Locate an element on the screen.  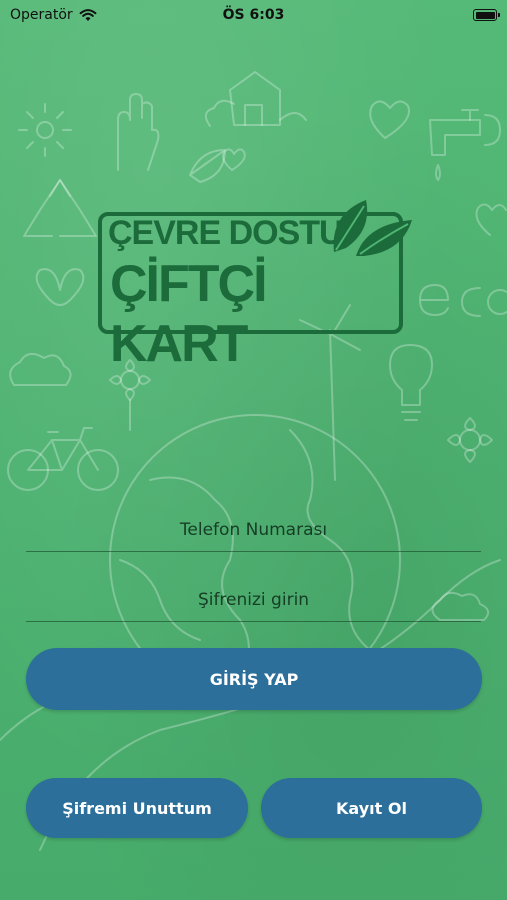
eco-text-doodle-icon is located at coordinates (463, 300).